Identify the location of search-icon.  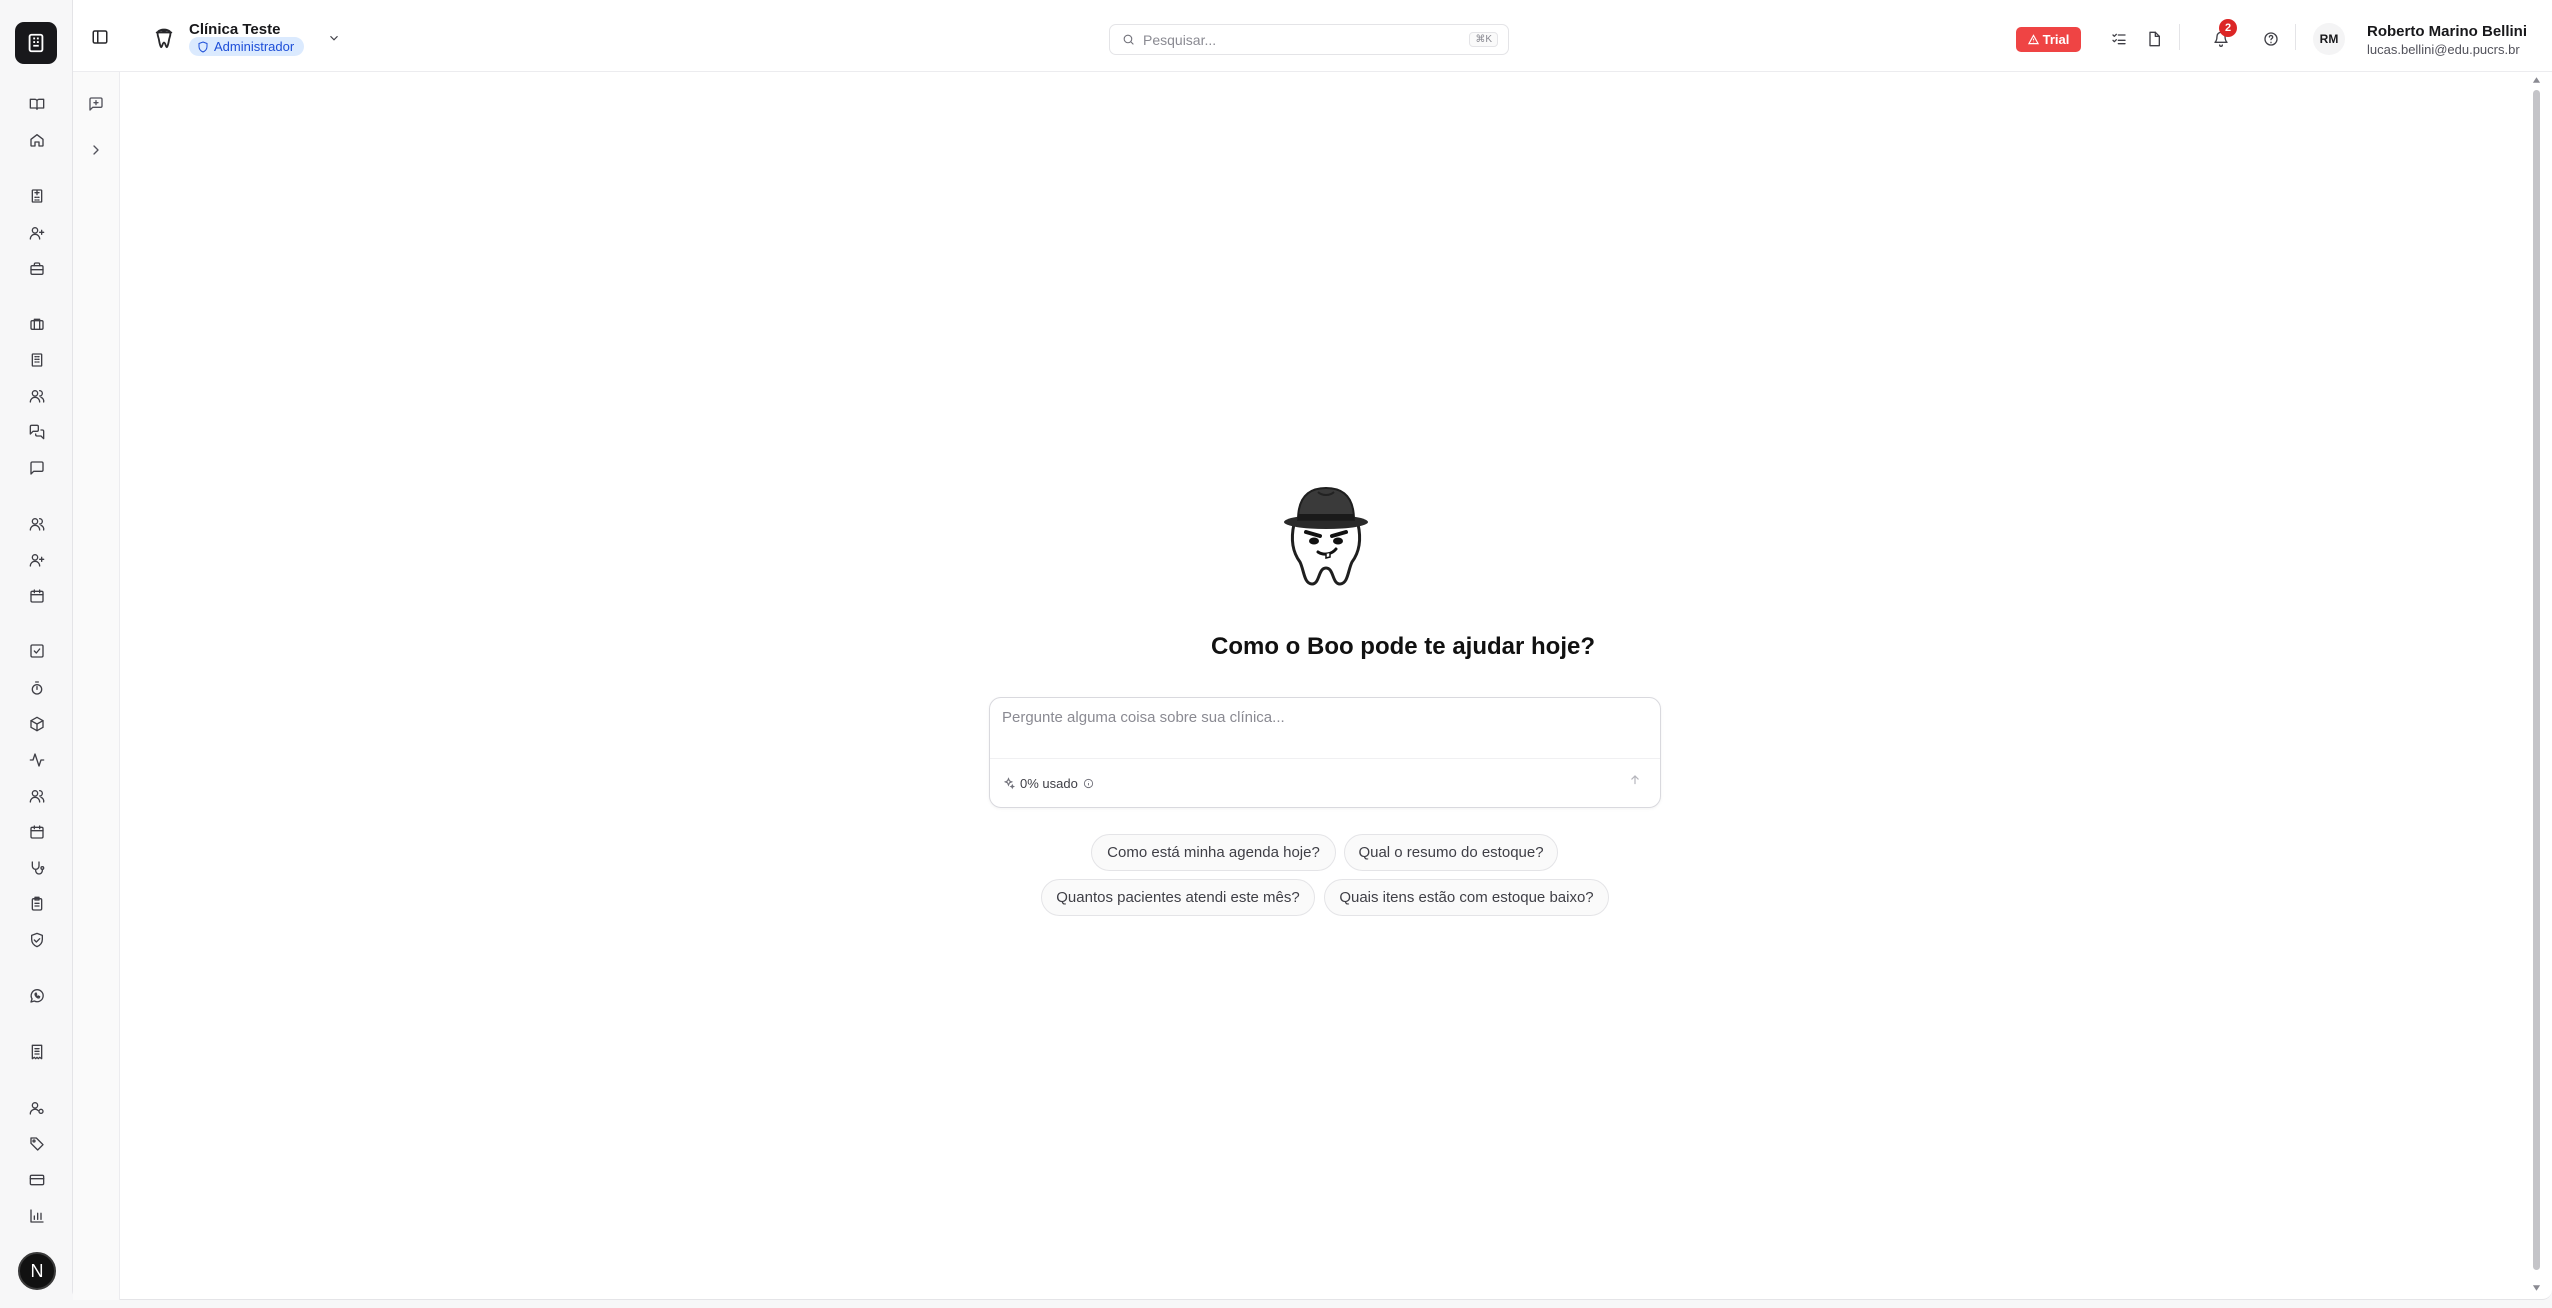
(1128, 39).